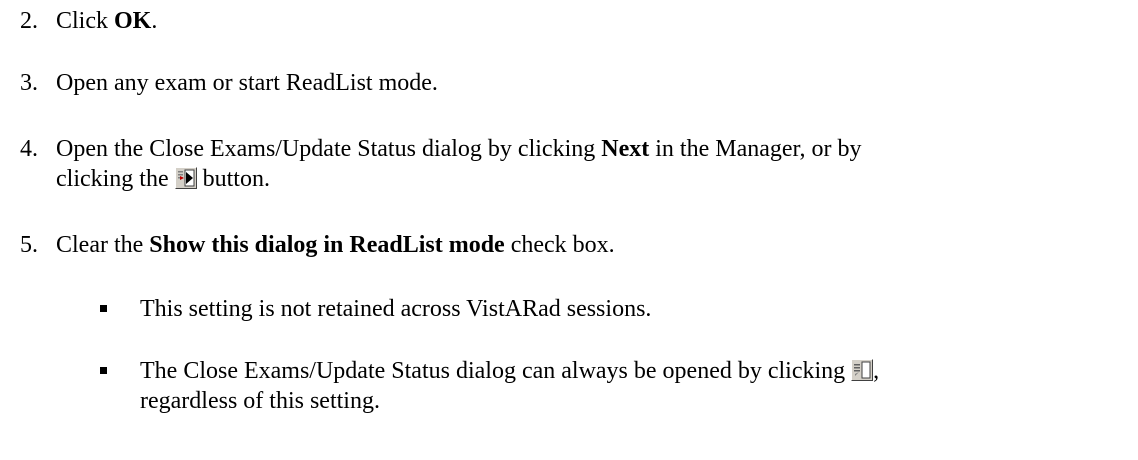  I want to click on step-text: Click OK., so click(107, 21).